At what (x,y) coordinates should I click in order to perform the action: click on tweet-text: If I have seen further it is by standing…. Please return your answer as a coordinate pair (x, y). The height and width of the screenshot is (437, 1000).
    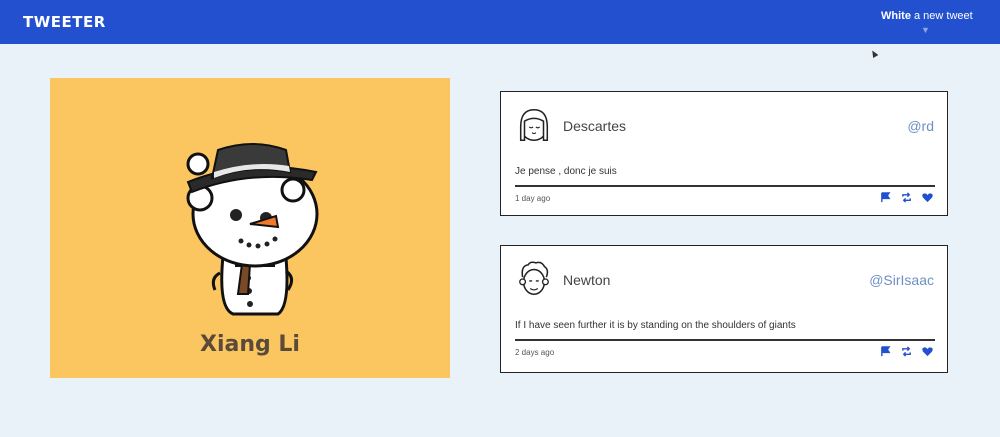
    Looking at the image, I should click on (655, 325).